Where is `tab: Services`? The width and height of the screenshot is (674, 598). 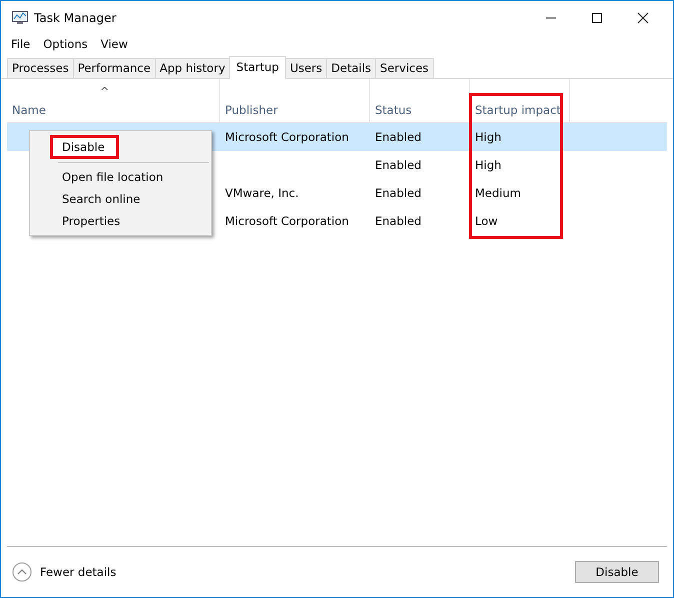
tab: Services is located at coordinates (404, 68).